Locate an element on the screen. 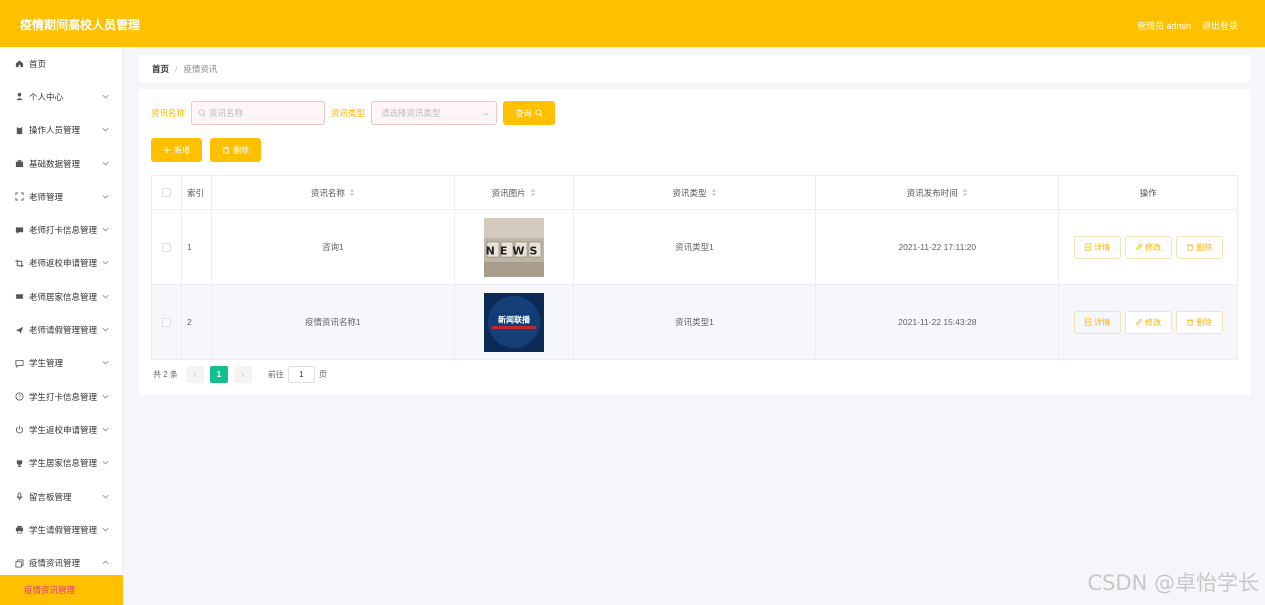 The width and height of the screenshot is (1265, 605). sidebar-item-label: 学生打卡信息管理 is located at coordinates (63, 396).